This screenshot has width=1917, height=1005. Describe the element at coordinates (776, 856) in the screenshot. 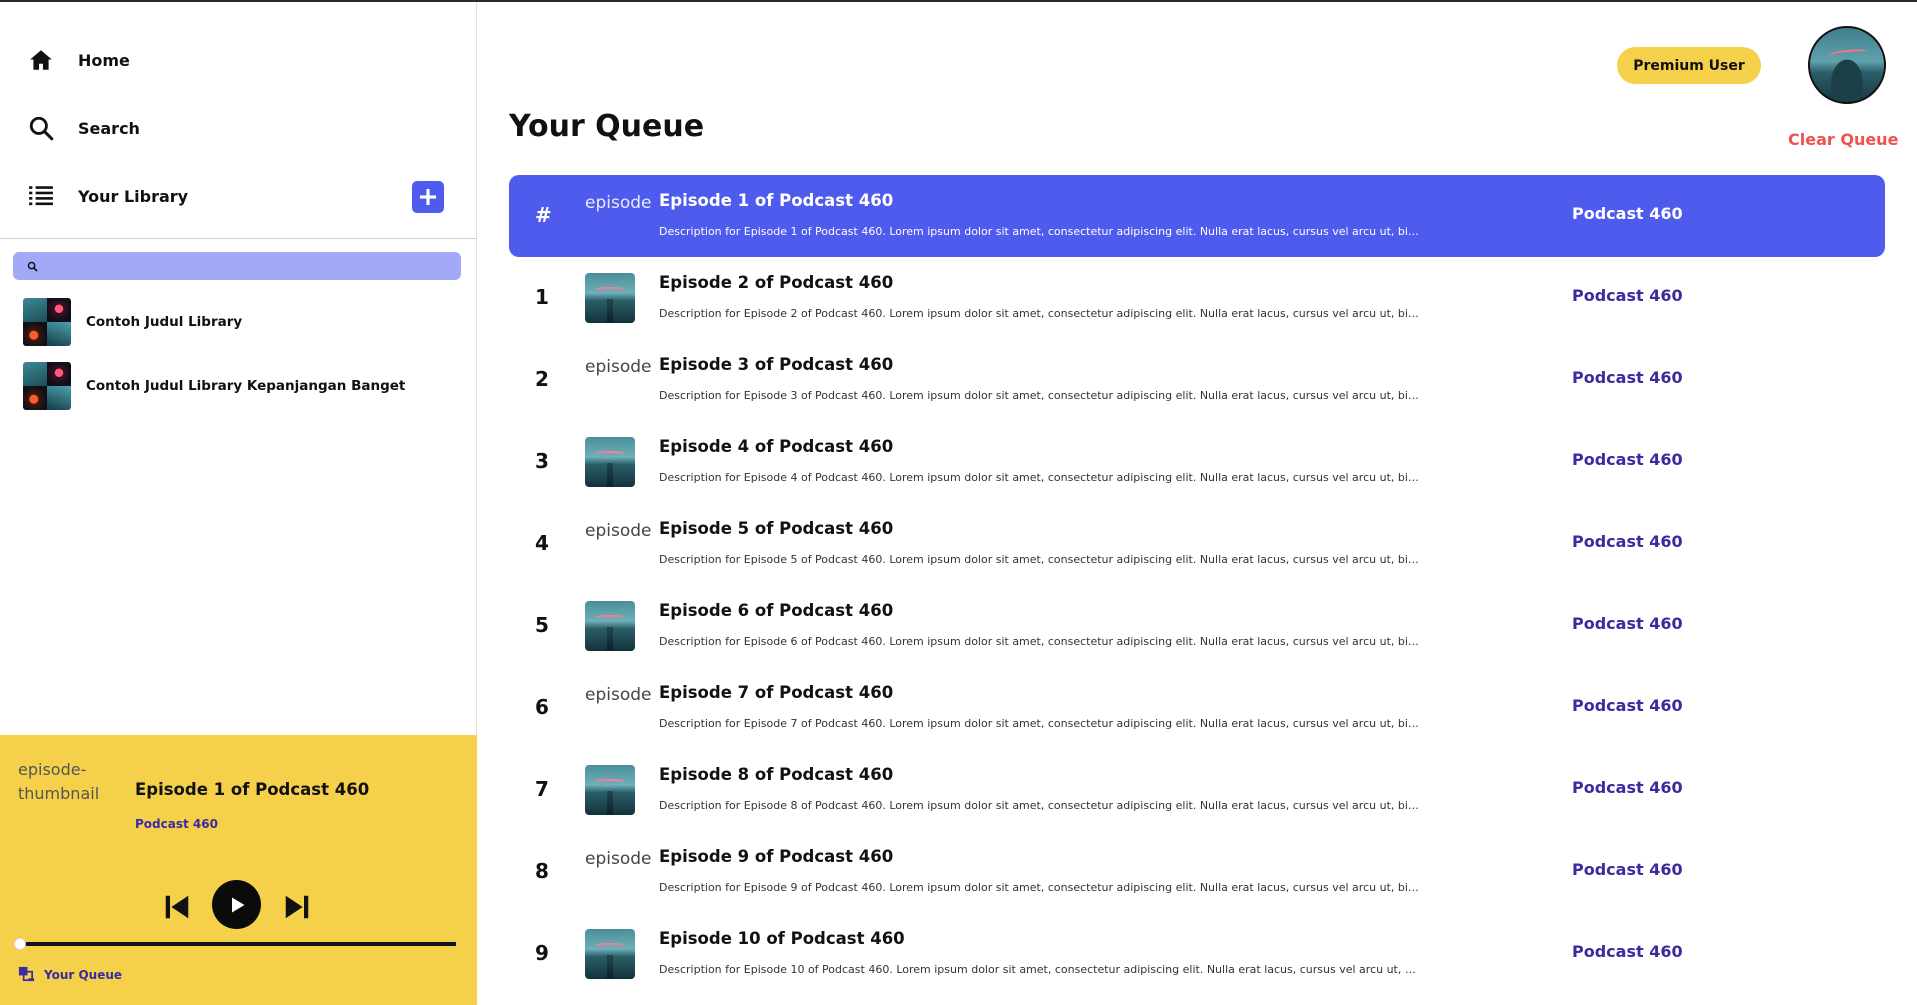

I see `episode-title: Episode 9 of Podcast 460` at that location.